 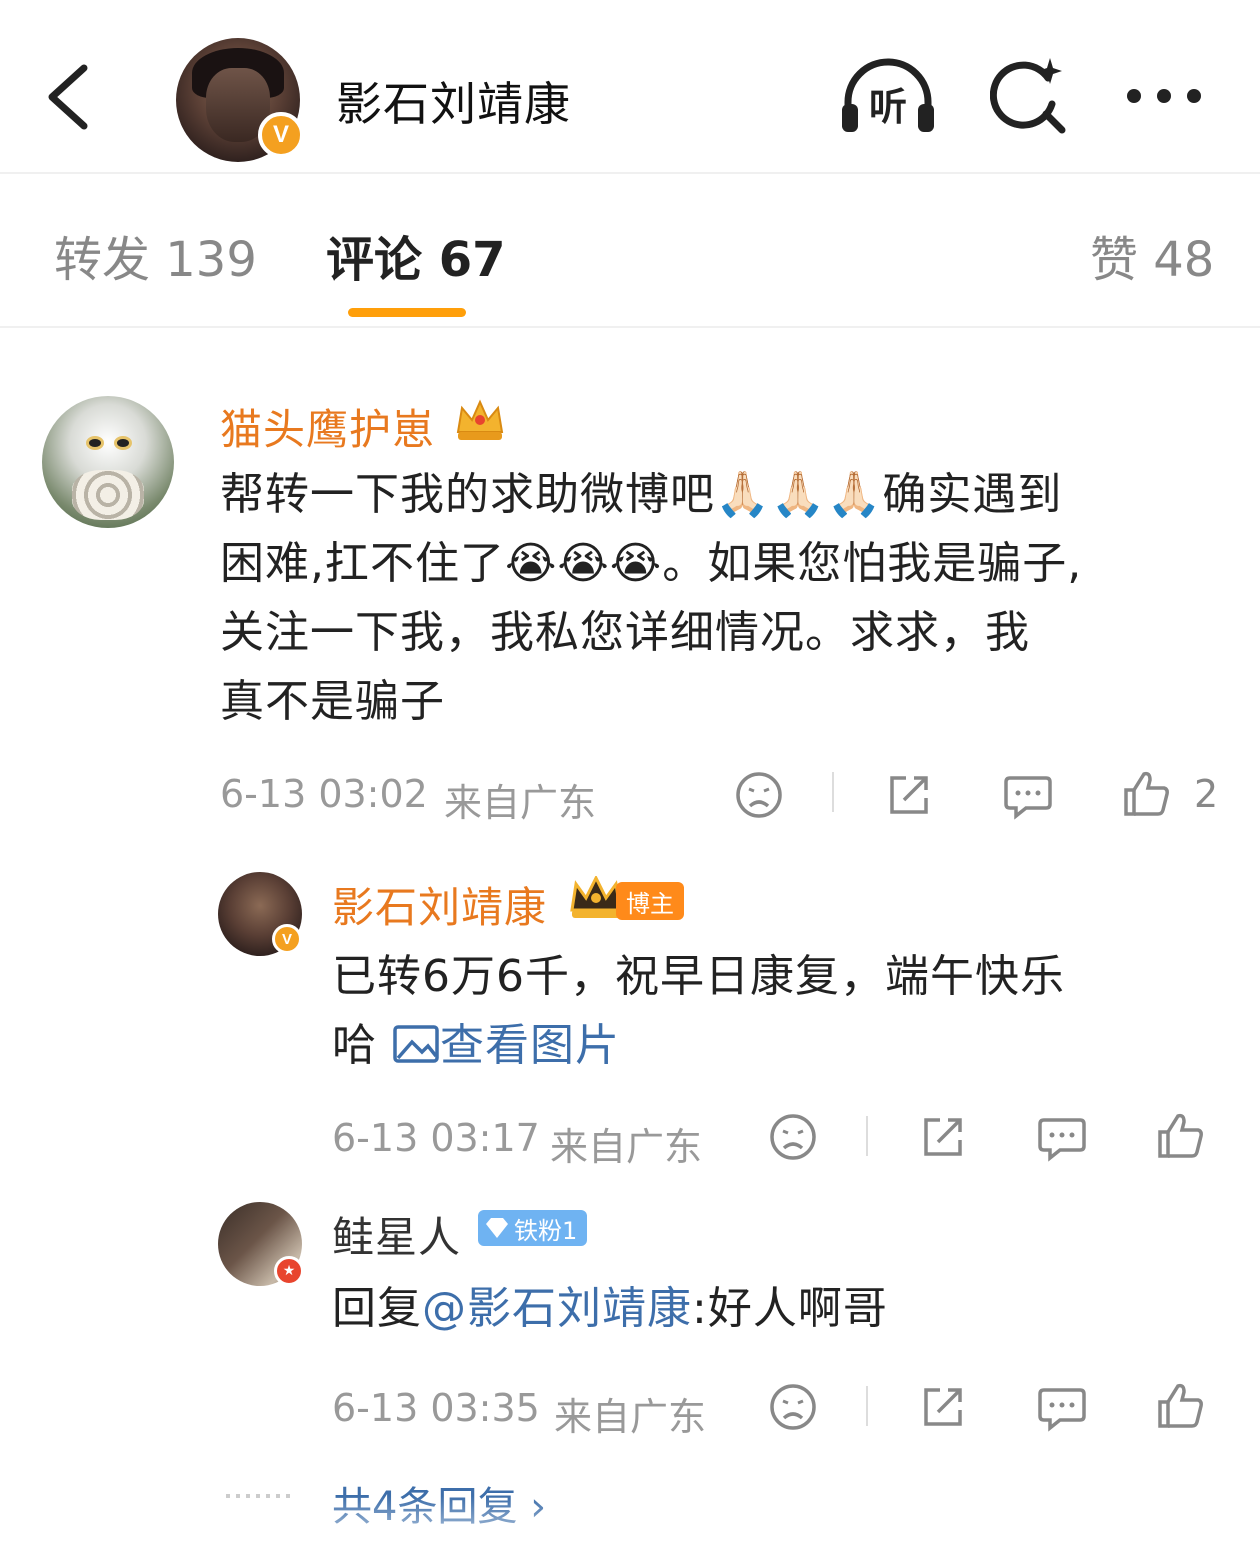 What do you see at coordinates (1206, 794) in the screenshot?
I see `like-count: 2` at bounding box center [1206, 794].